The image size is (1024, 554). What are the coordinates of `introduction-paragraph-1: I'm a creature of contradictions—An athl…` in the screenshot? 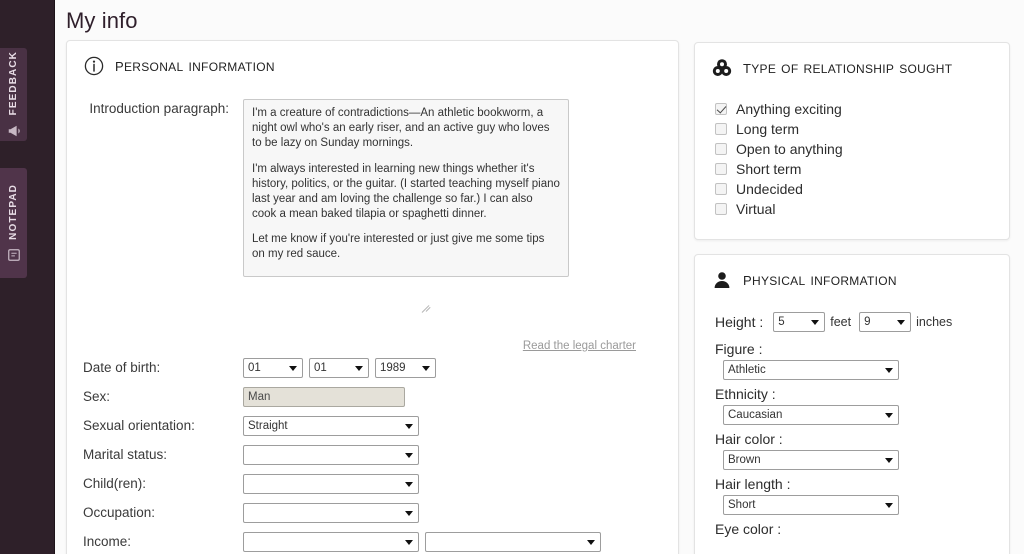 It's located at (401, 128).